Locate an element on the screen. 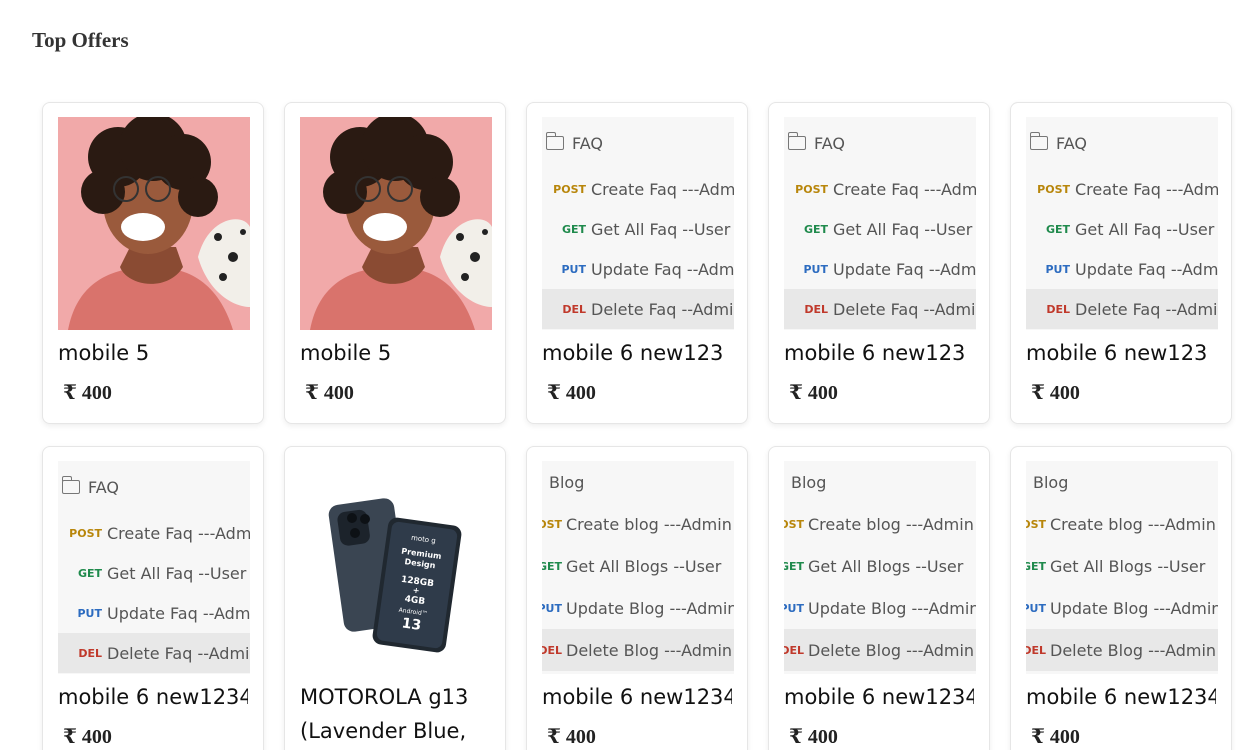 The width and height of the screenshot is (1236, 750). product-image is located at coordinates (154, 223).